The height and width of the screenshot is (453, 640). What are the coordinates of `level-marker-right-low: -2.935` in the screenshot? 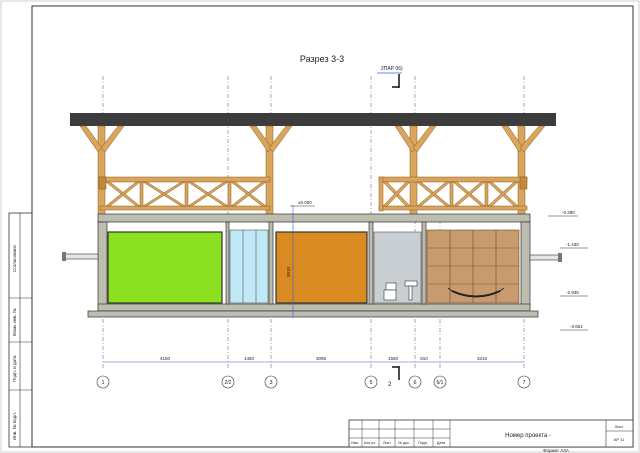 It's located at (574, 293).